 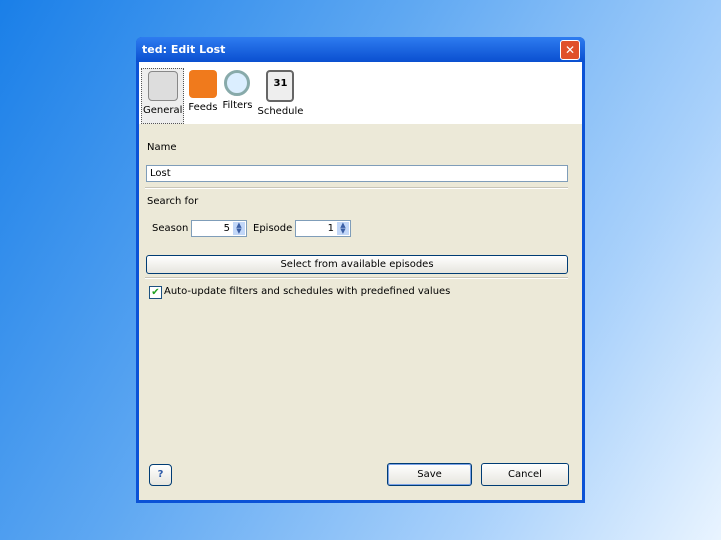 What do you see at coordinates (357, 264) in the screenshot?
I see `select-episodes-button: Select from available episodes` at bounding box center [357, 264].